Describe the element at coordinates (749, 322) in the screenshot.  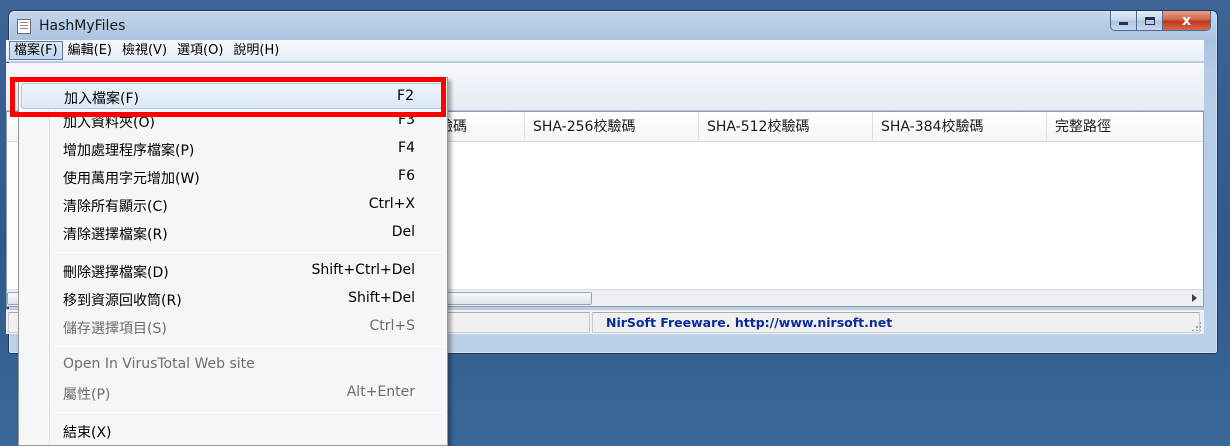
I see `nirsoft-link: NirSoft Freeware. http://www.nirsoft.net` at that location.